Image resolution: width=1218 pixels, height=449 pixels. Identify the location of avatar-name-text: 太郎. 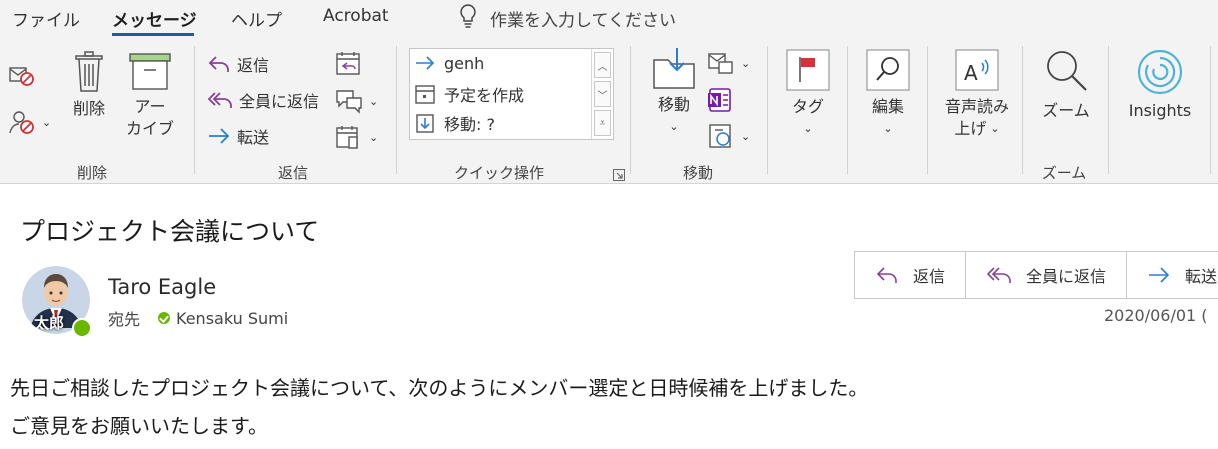
(49, 323).